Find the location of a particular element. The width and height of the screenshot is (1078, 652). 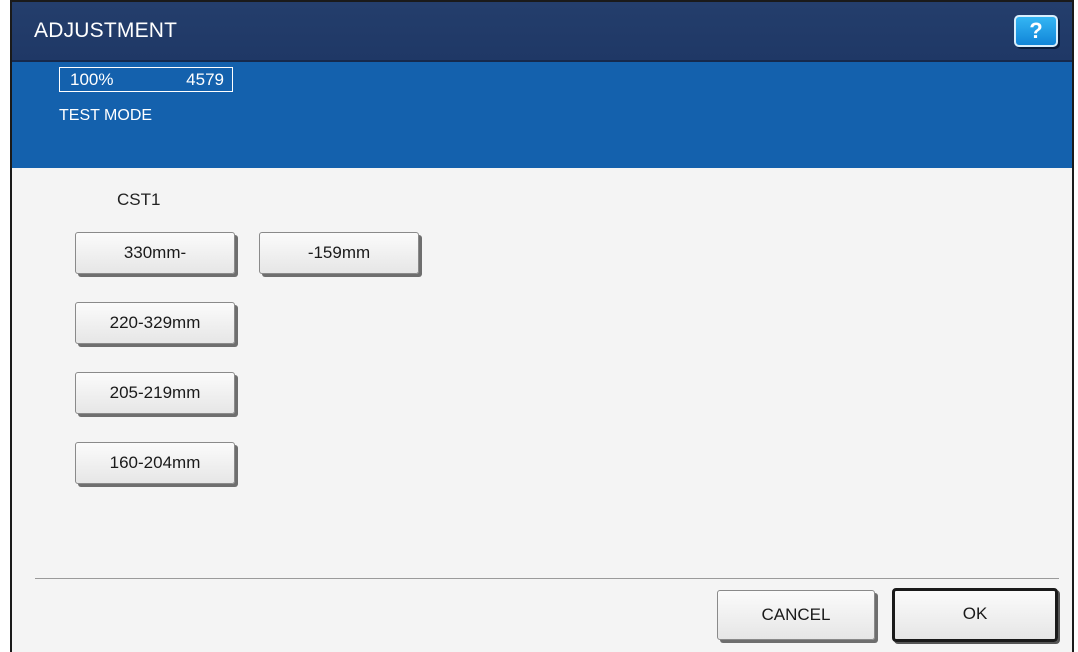

button-label: 220-329mm is located at coordinates (155, 322).